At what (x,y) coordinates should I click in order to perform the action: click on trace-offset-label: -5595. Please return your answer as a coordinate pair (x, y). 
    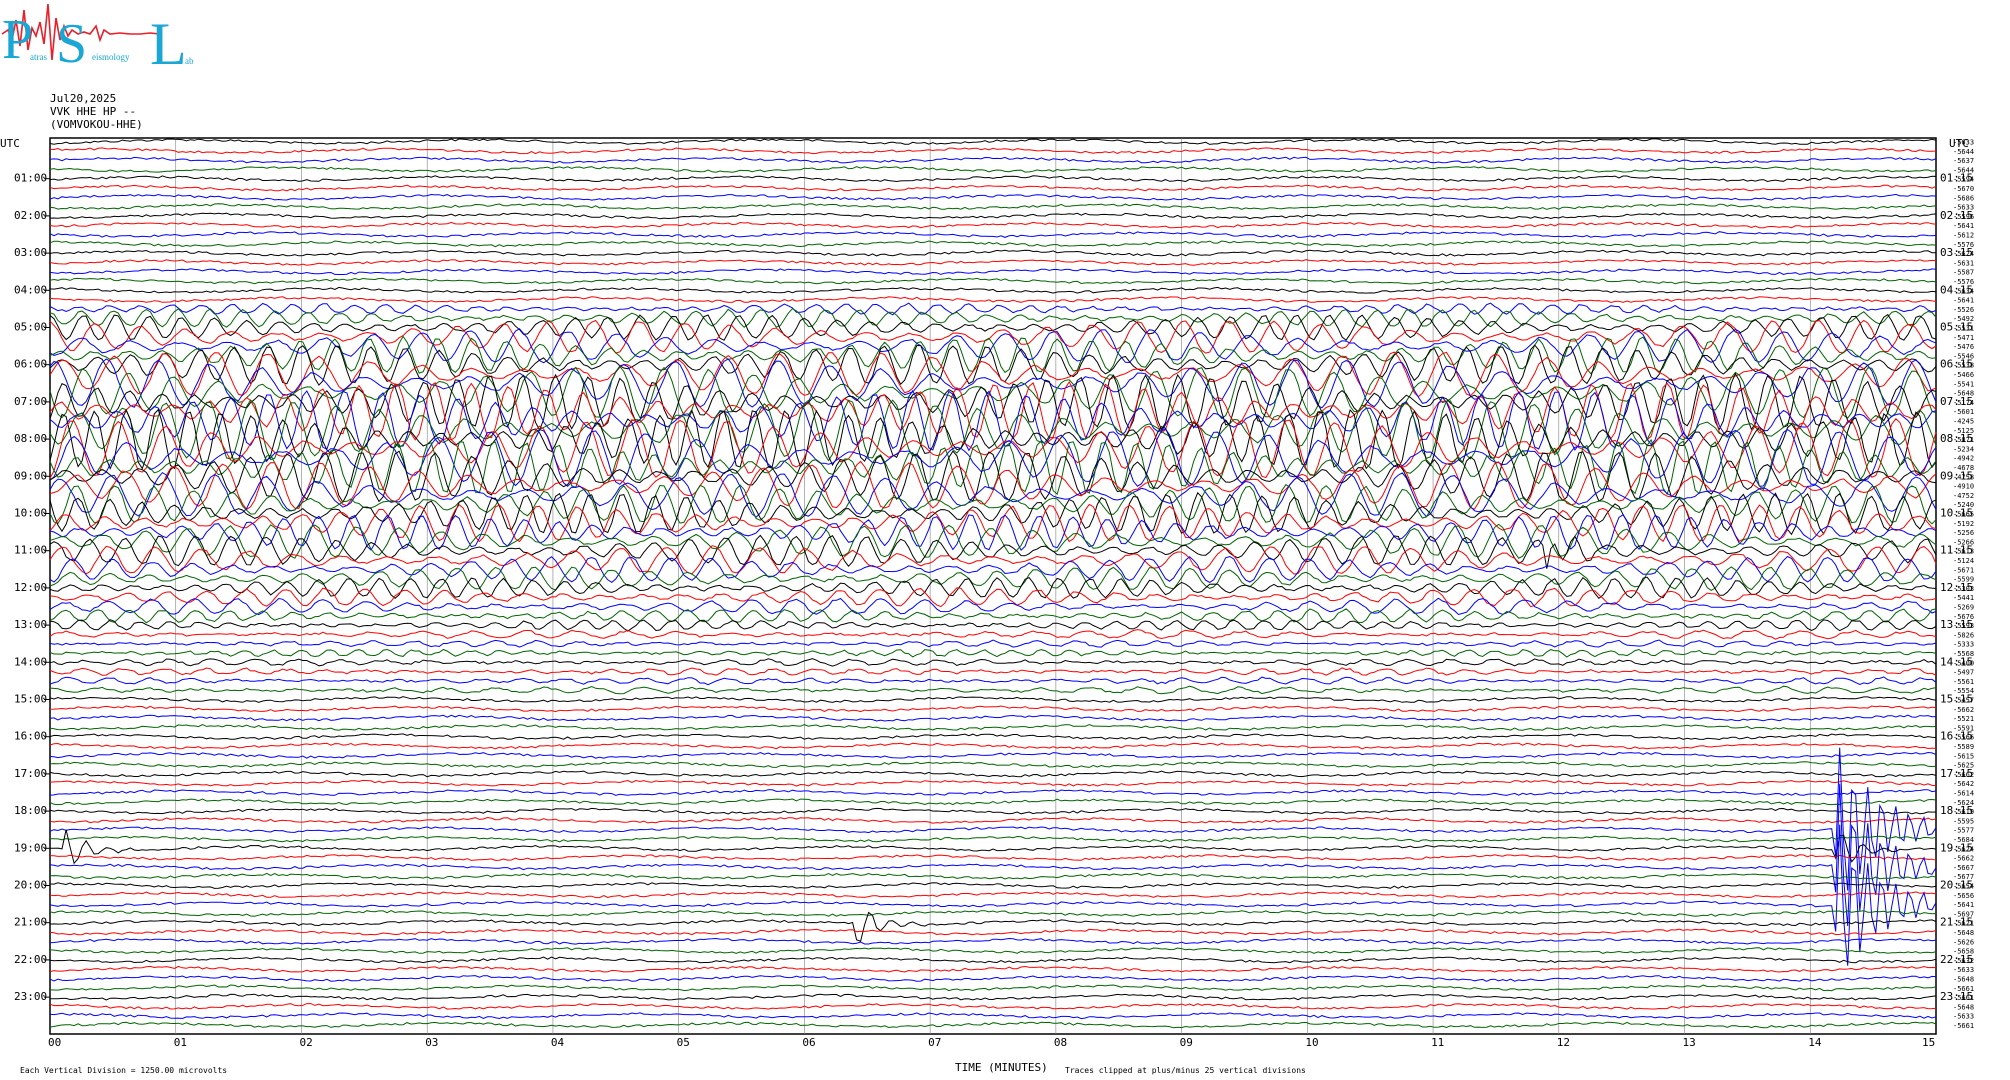
    Looking at the image, I should click on (1963, 821).